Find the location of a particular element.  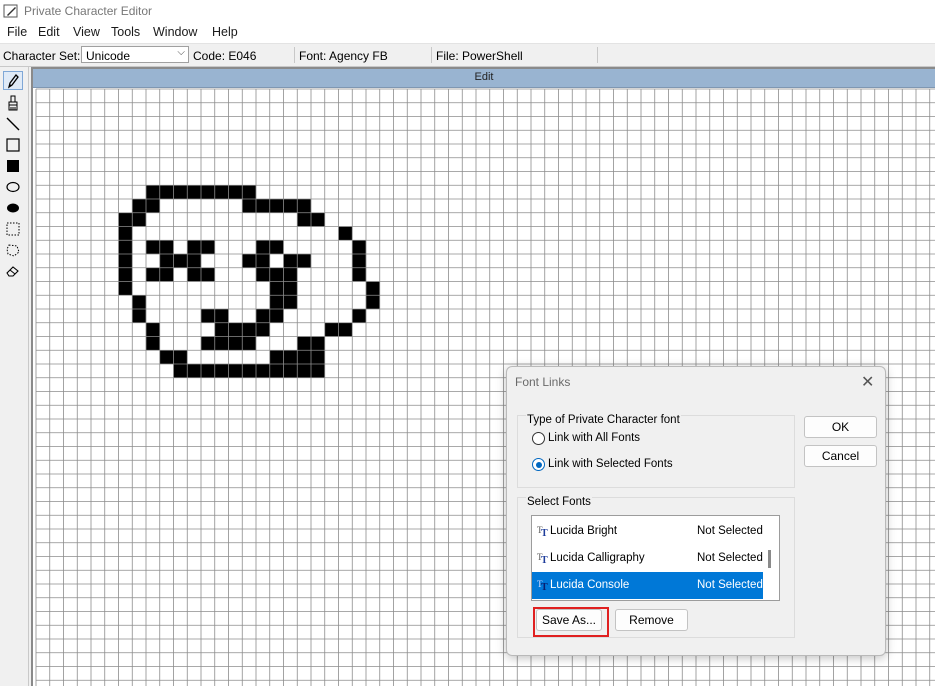

list-item: TT Lucida Calligraphy Not Selected is located at coordinates (647, 558).